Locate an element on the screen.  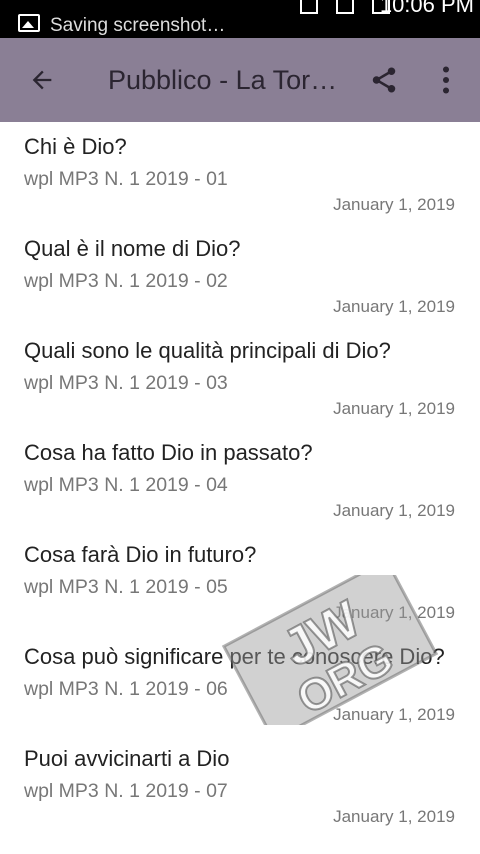
wifi-icon is located at coordinates (309, 7).